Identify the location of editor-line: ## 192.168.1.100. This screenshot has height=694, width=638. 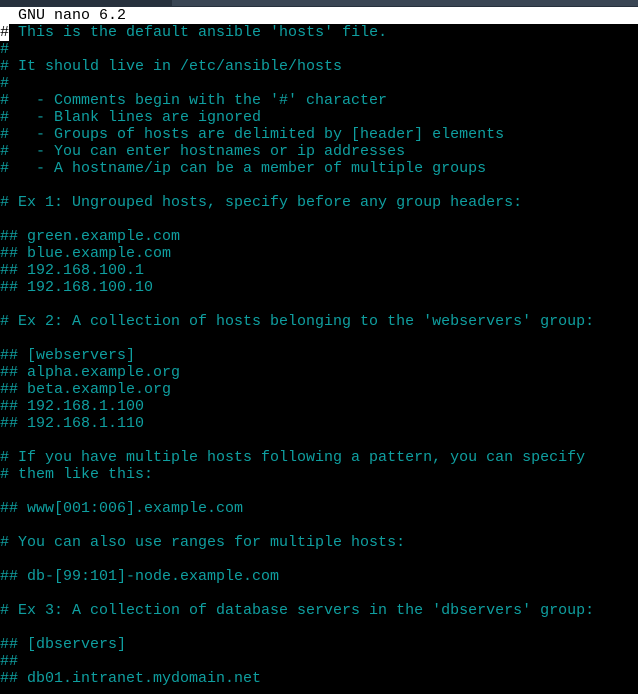
(319, 406).